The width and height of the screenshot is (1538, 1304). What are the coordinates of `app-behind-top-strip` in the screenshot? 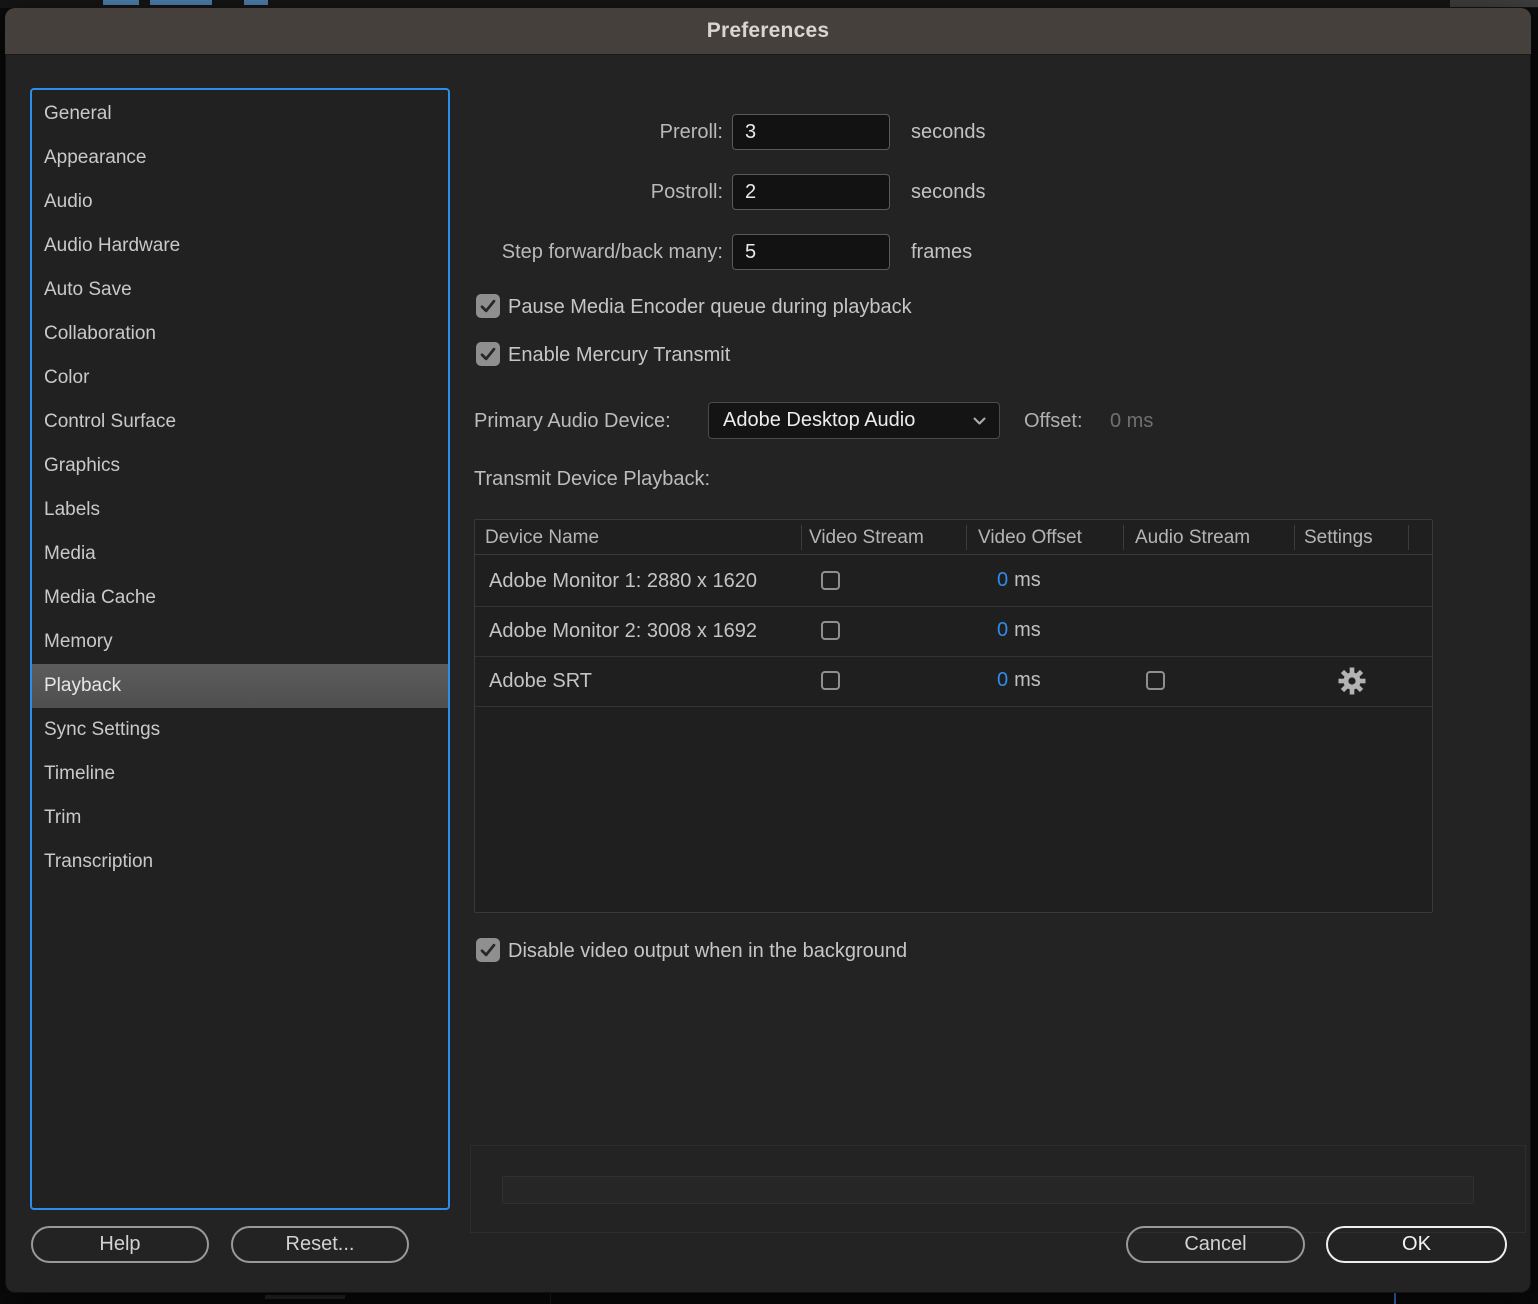 It's located at (769, 4).